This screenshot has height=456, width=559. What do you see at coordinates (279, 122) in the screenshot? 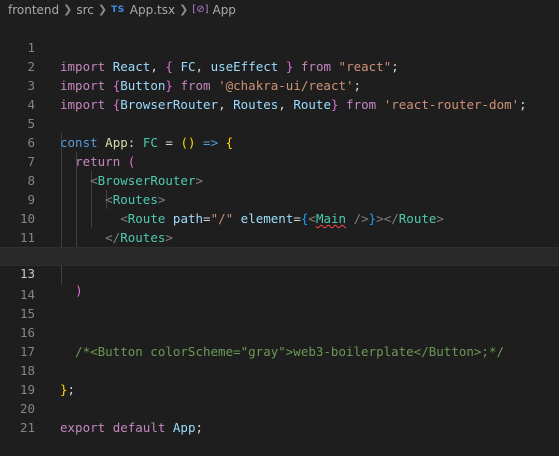
I see `code-line: 5 const App: FC = () => {` at bounding box center [279, 122].